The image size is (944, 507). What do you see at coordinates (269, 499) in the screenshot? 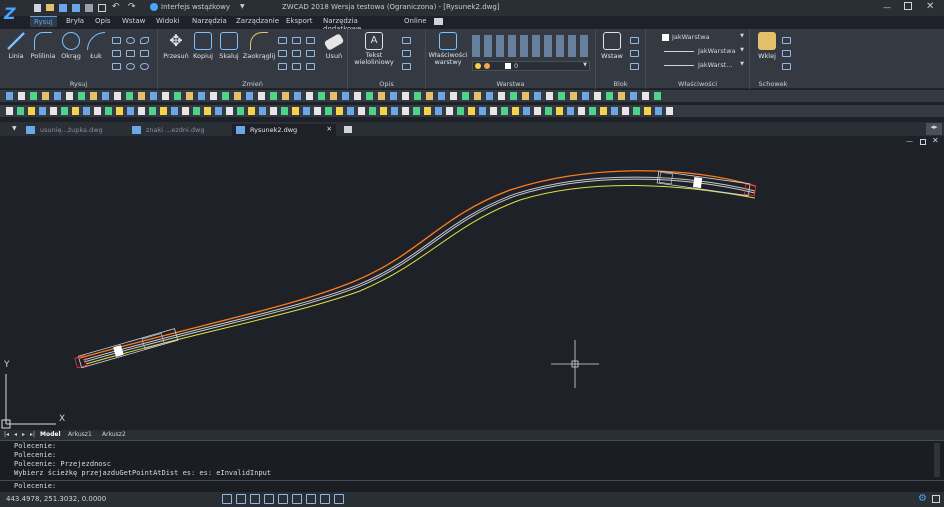
I see `polar-toggle-icon` at bounding box center [269, 499].